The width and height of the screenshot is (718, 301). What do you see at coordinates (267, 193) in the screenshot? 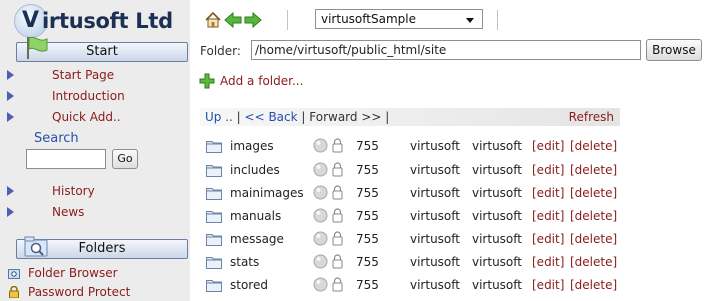
I see `folder-name: mainimages` at bounding box center [267, 193].